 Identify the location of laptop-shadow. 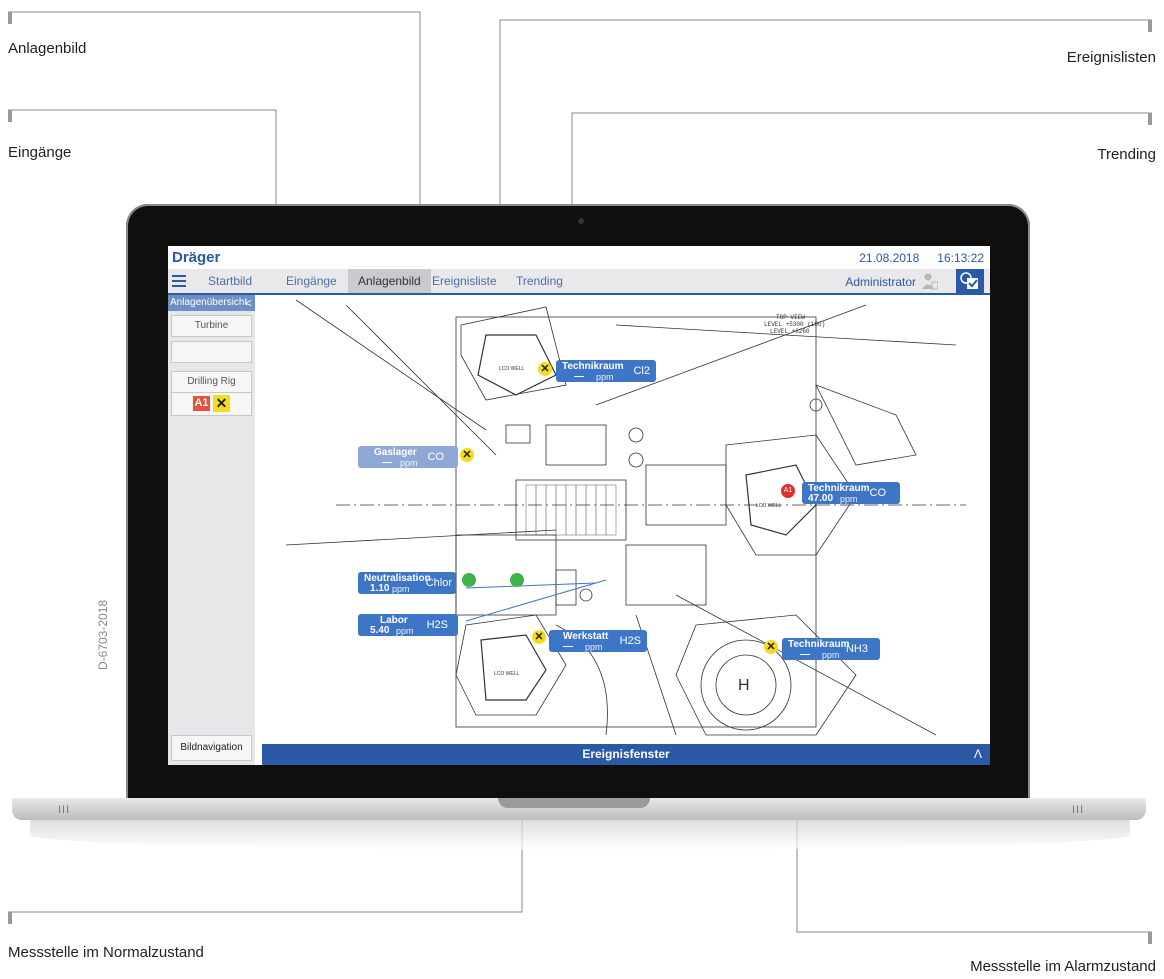
(580, 835).